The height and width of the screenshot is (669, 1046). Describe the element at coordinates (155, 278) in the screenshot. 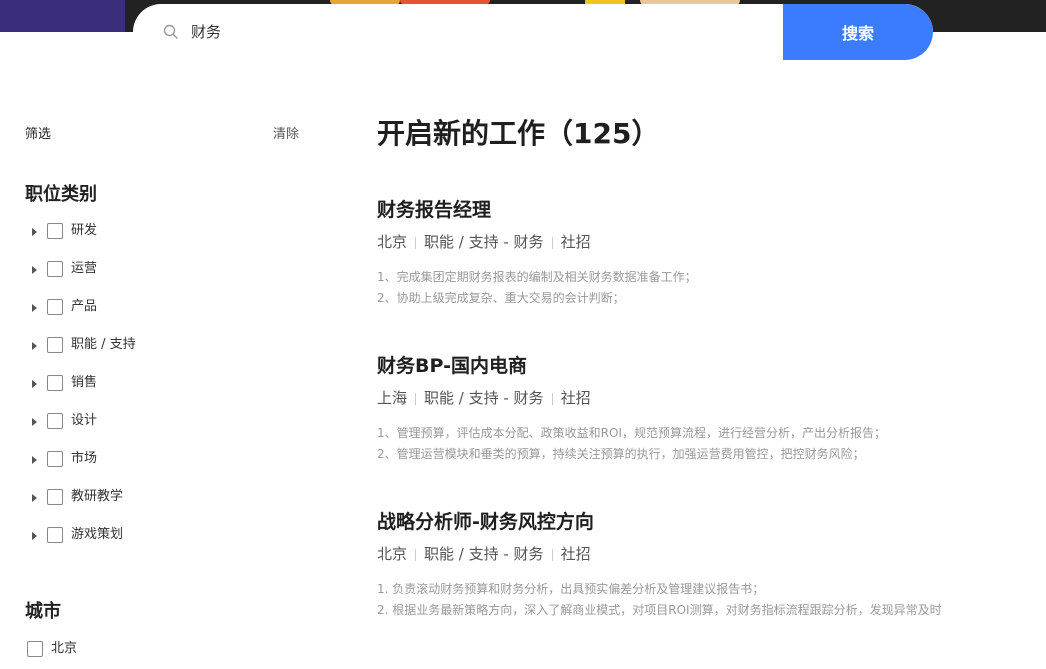

I see `category-item-operations: 运营` at that location.